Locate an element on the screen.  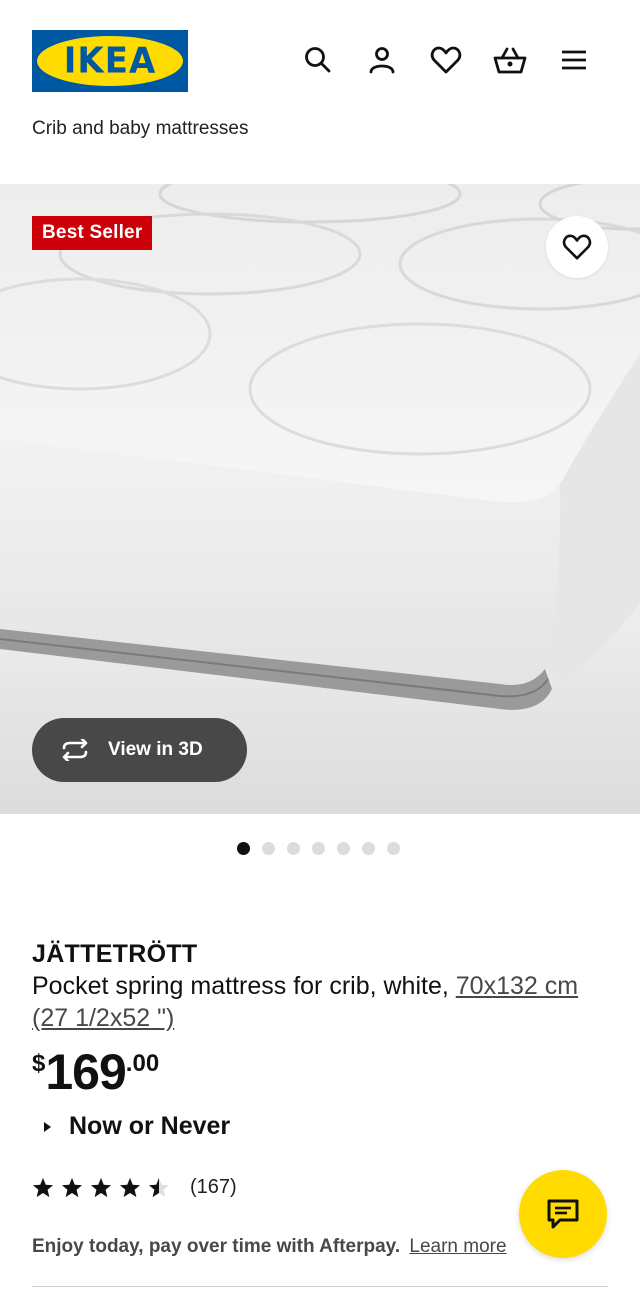
afterpay-learn-more-link: Learn more is located at coordinates (457, 1246).